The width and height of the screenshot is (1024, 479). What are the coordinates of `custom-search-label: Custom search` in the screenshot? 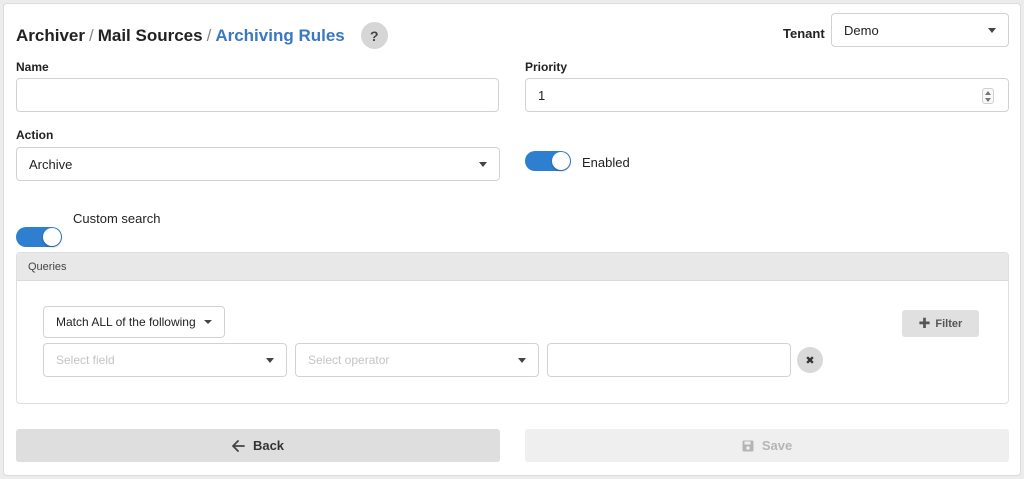 It's located at (117, 218).